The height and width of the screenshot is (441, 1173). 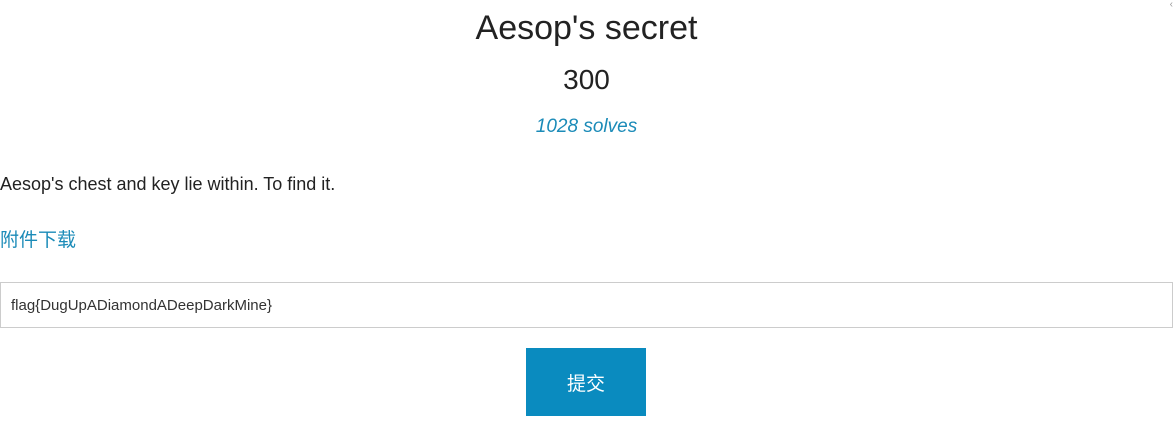 I want to click on solves-count: 1028 solves, so click(x=586, y=126).